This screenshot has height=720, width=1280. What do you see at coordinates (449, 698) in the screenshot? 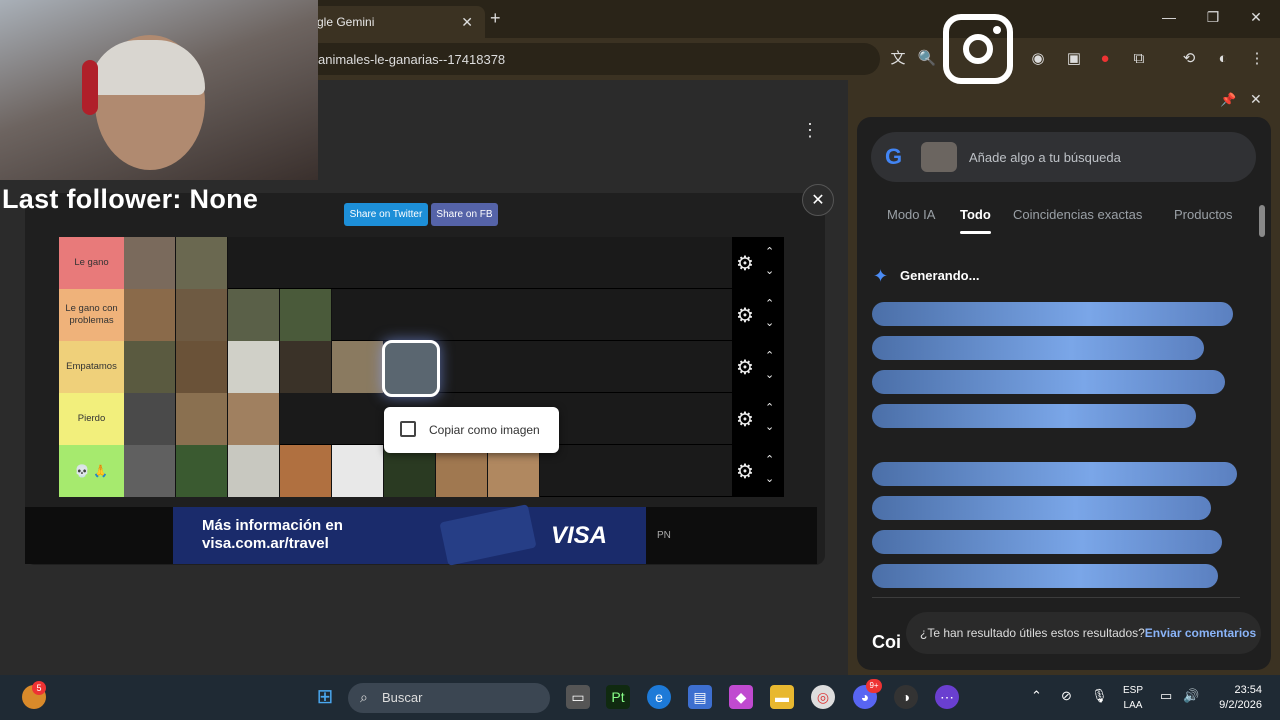
I see `taskbar-search: ⌕ Buscar` at bounding box center [449, 698].